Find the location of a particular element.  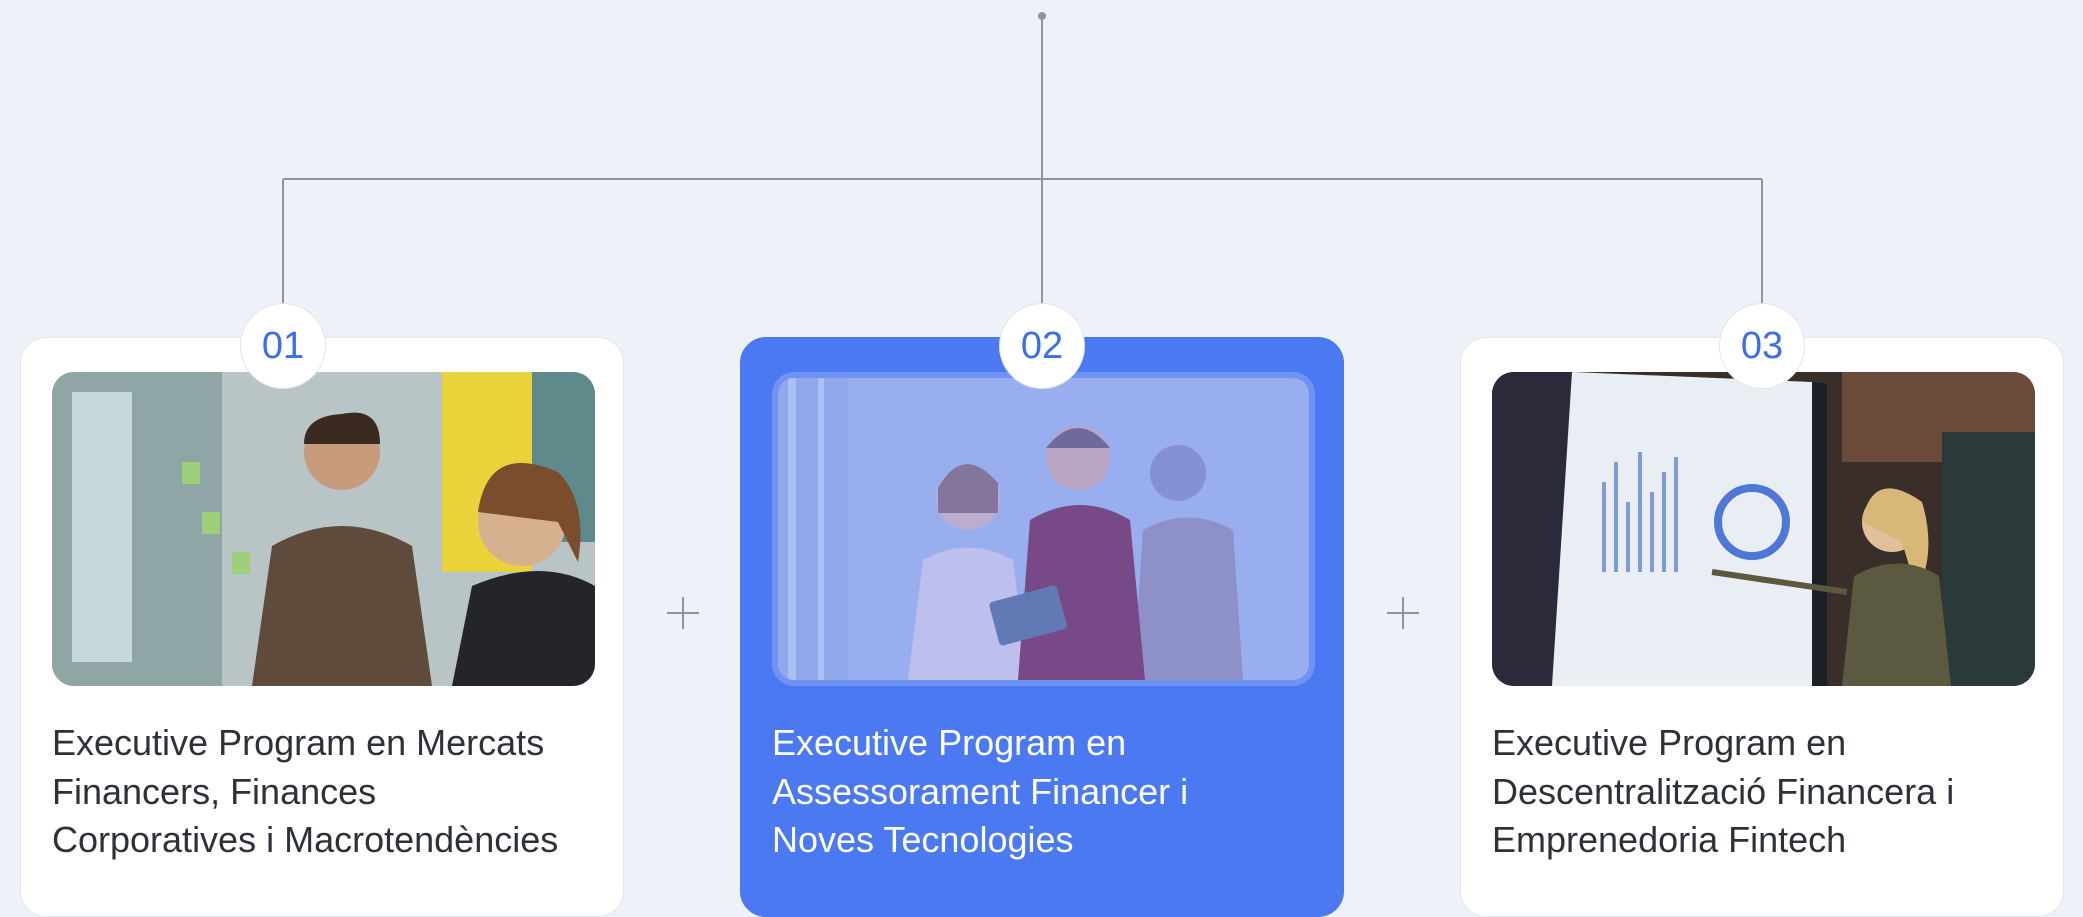

program-image-tablet-consultation is located at coordinates (1043, 529).